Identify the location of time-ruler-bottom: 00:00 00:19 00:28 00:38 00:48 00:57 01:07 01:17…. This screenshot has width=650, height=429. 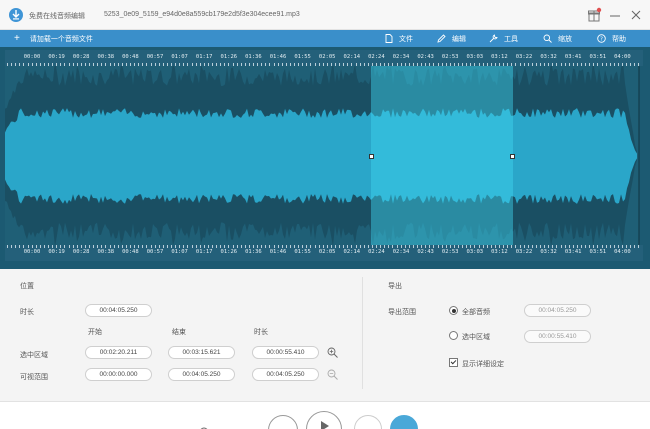
(324, 253).